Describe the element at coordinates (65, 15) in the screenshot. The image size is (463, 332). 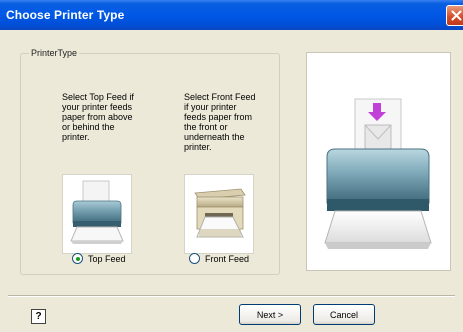
I see `window-title: Choose Printer Type` at that location.